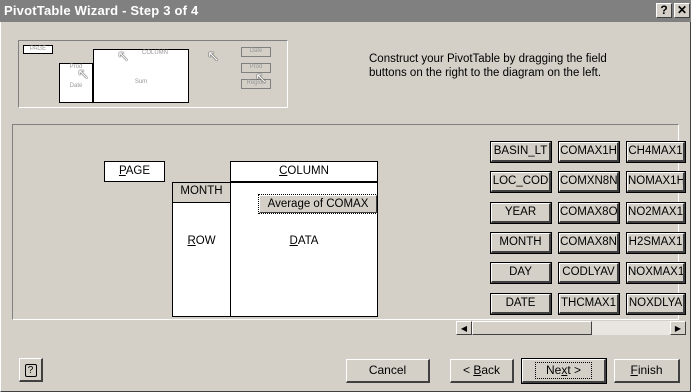 The width and height of the screenshot is (691, 392). What do you see at coordinates (388, 371) in the screenshot?
I see `cancel-button: Cancel` at bounding box center [388, 371].